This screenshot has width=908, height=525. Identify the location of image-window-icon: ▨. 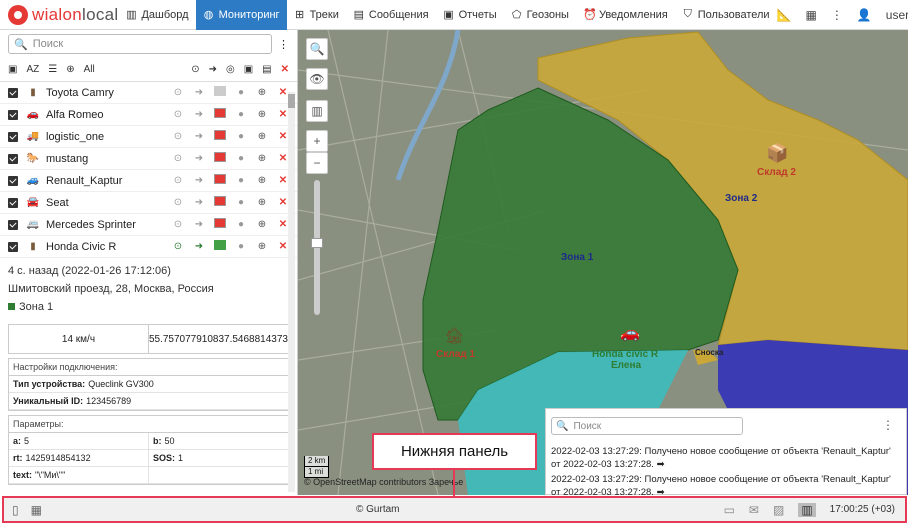
(778, 510).